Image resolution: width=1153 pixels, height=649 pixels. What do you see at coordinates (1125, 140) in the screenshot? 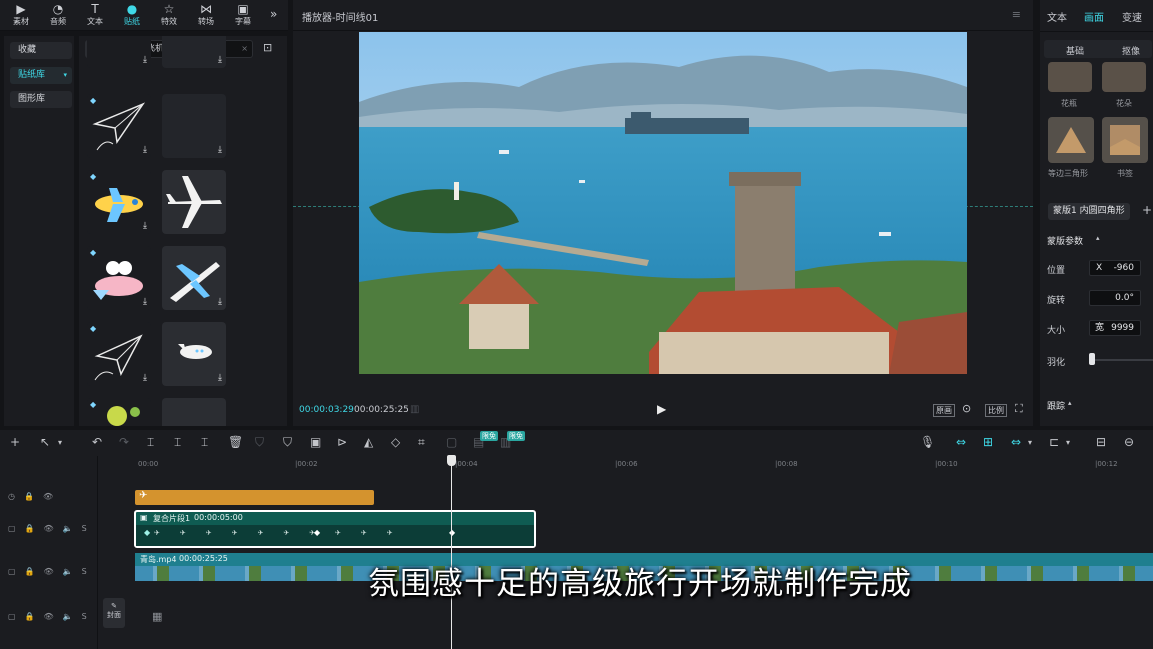
I see `mask-preset-bookmark` at bounding box center [1125, 140].